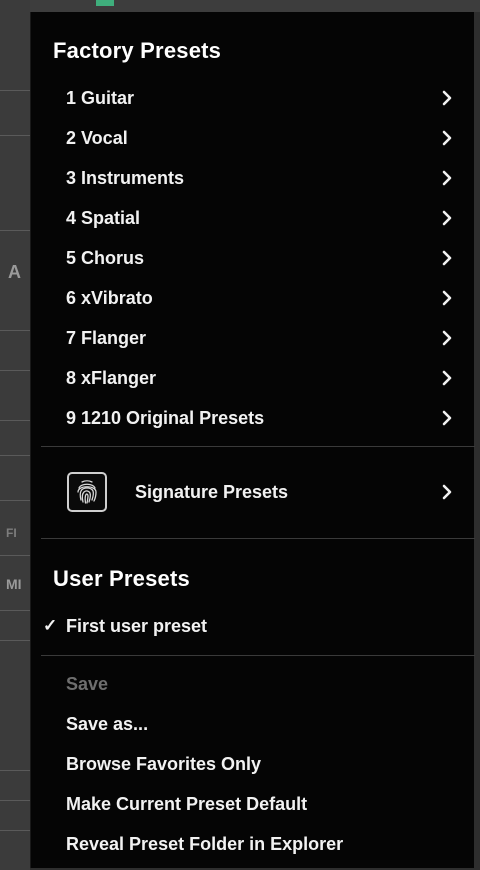 Image resolution: width=480 pixels, height=870 pixels. What do you see at coordinates (109, 297) in the screenshot?
I see `menu-item-label: 6 xVibrato` at bounding box center [109, 297].